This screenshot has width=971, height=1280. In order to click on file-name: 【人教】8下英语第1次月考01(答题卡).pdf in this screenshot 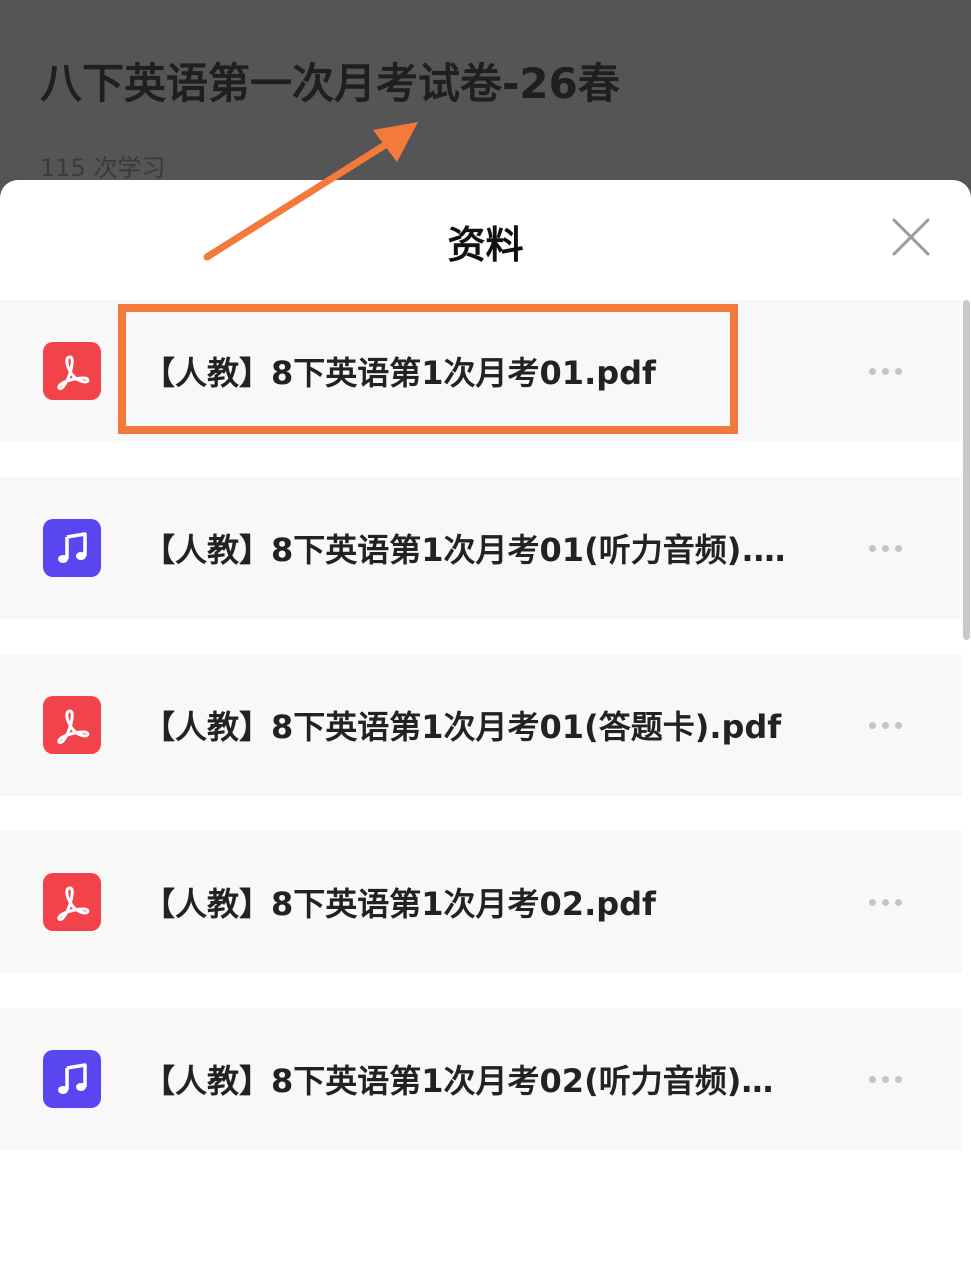, I will do `click(462, 727)`.